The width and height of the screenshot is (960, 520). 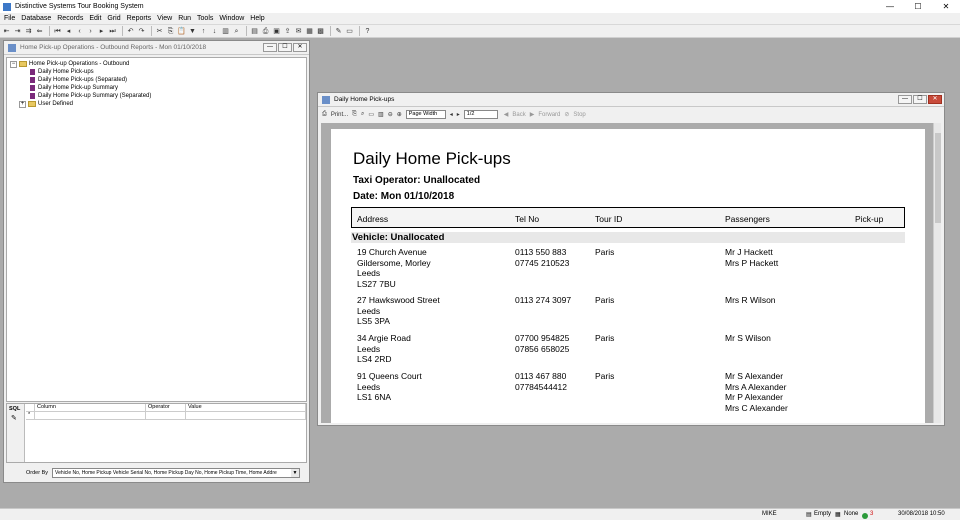 What do you see at coordinates (70, 18) in the screenshot?
I see `menu-records: Records` at bounding box center [70, 18].